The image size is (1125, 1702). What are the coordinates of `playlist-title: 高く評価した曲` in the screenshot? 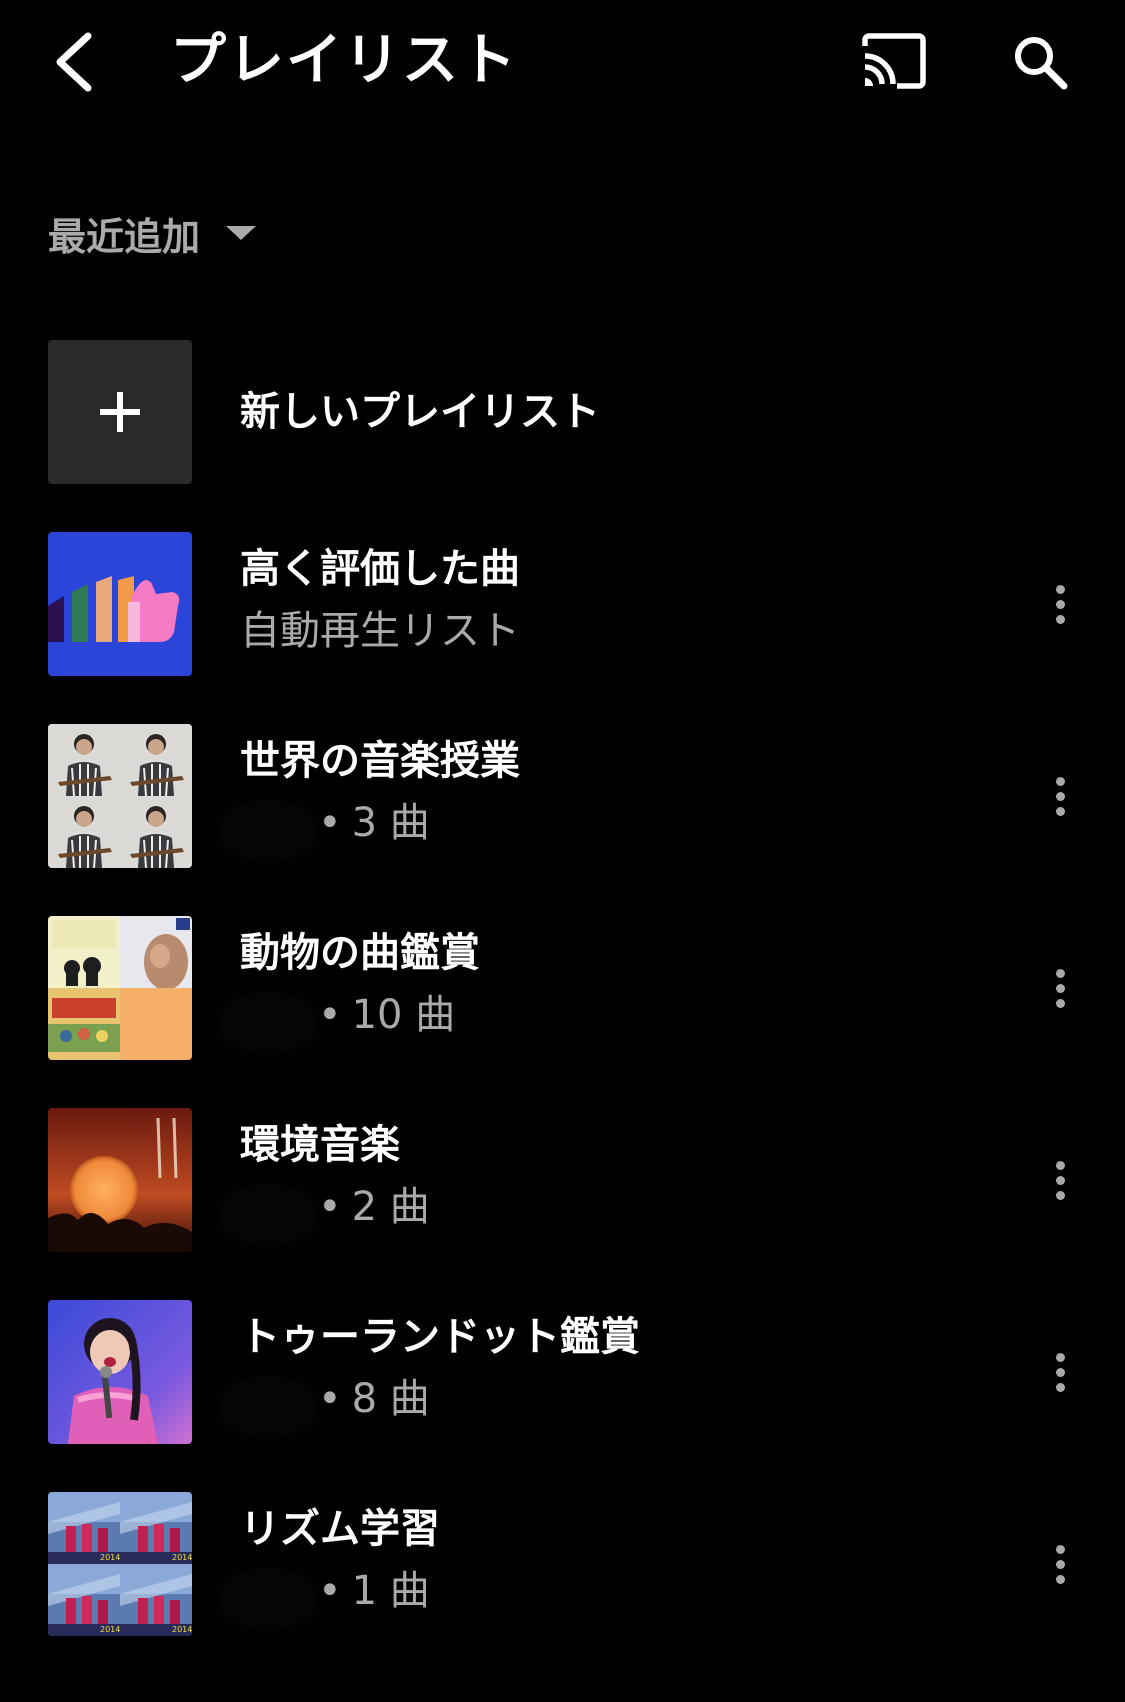 It's located at (380, 569).